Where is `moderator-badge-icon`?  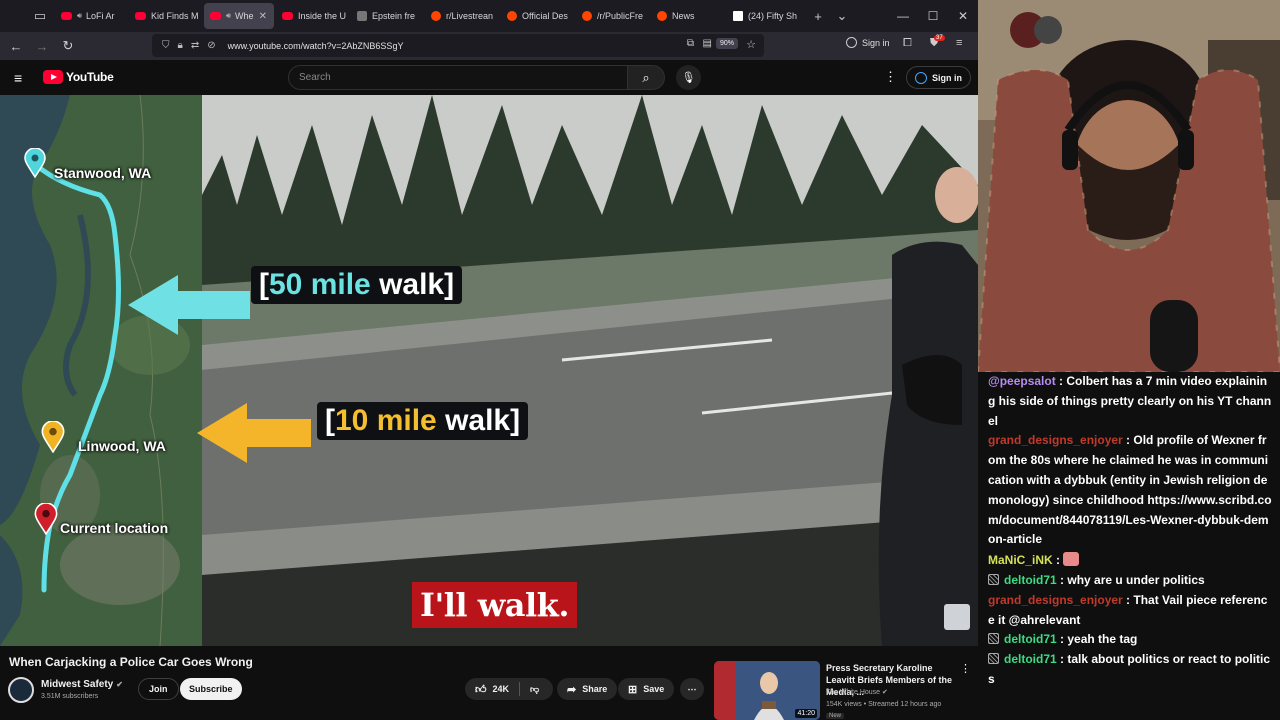 moderator-badge-icon is located at coordinates (993, 579).